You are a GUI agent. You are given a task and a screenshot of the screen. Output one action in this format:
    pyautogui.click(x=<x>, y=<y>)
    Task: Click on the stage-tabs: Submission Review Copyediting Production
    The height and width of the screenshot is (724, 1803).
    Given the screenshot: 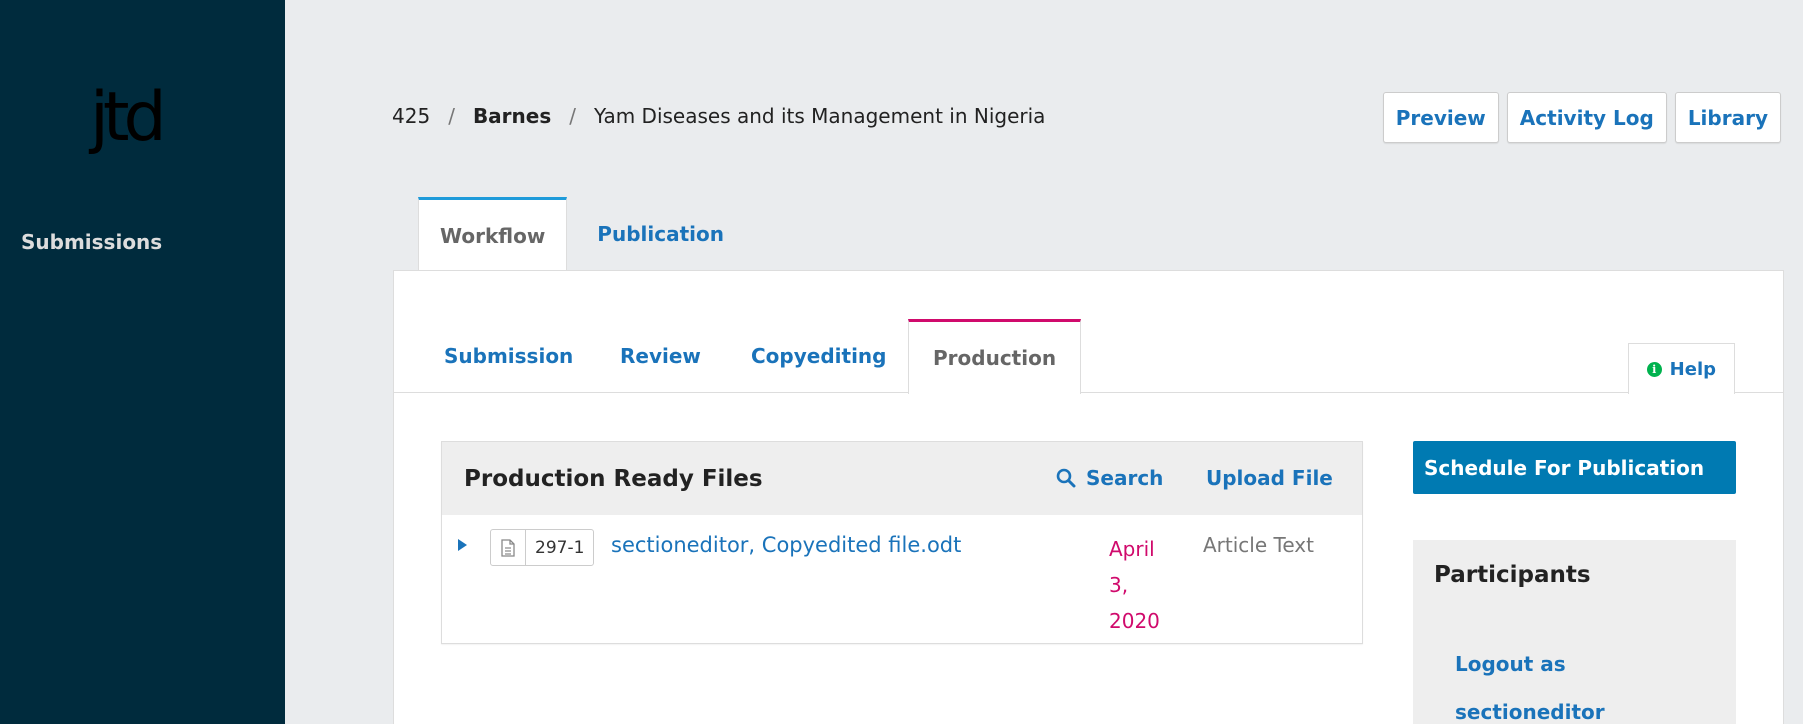 What is the action you would take?
    pyautogui.click(x=1088, y=356)
    